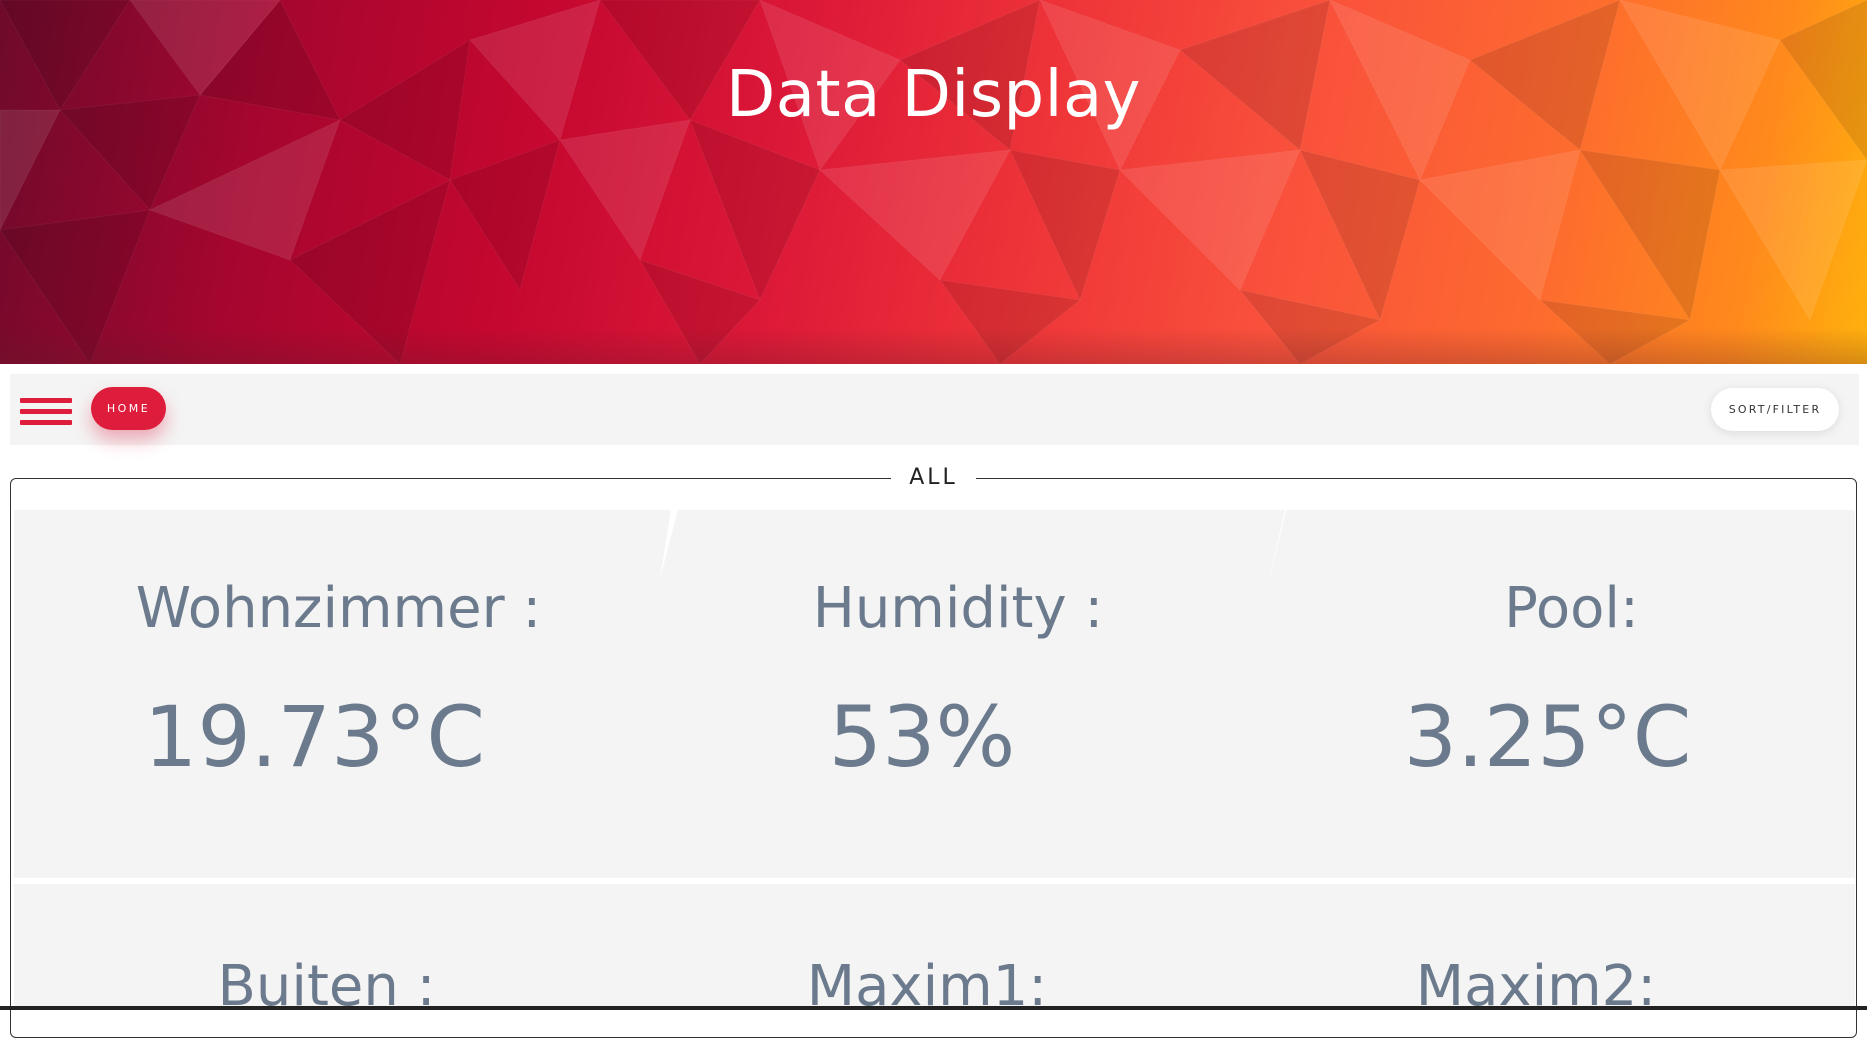 This screenshot has width=1867, height=1038. Describe the element at coordinates (338, 608) in the screenshot. I see `sensor-label: Wohnzimmer :` at that location.